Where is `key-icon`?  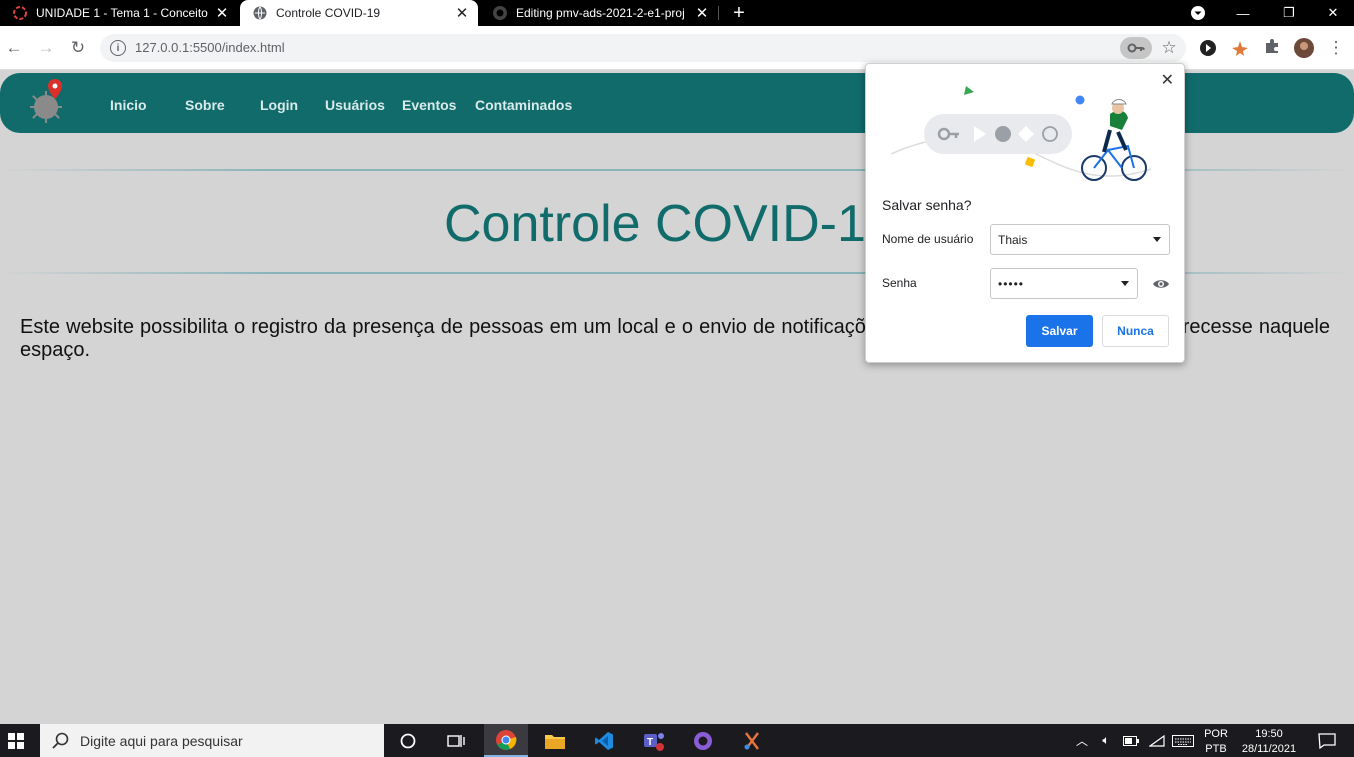
key-icon is located at coordinates (1136, 48).